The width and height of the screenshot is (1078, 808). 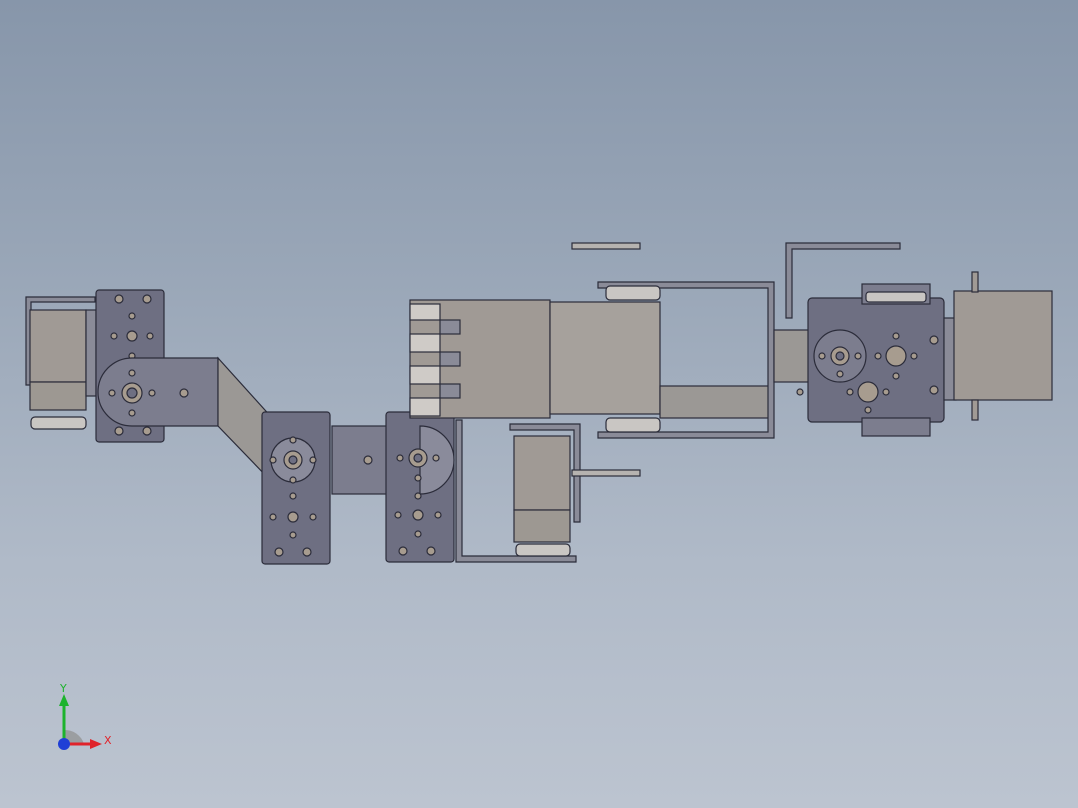 I want to click on triad-y-label: Y, so click(x=63, y=688).